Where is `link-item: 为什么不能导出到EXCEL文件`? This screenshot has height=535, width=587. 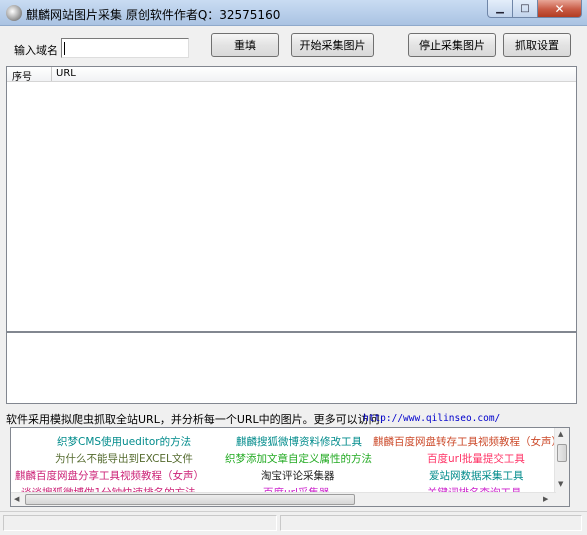
link-item: 为什么不能导出到EXCEL文件 is located at coordinates (124, 458).